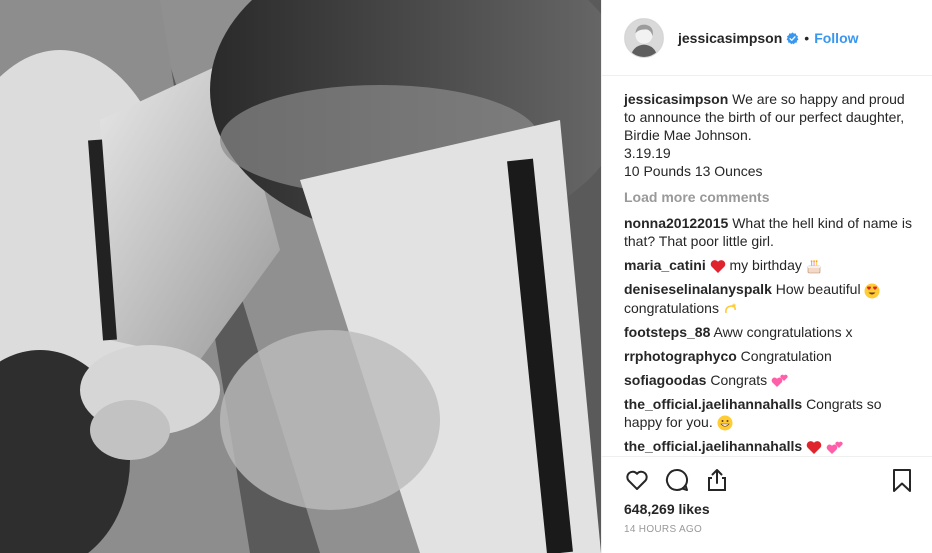  What do you see at coordinates (739, 379) in the screenshot?
I see `comment-text: Congrats` at bounding box center [739, 379].